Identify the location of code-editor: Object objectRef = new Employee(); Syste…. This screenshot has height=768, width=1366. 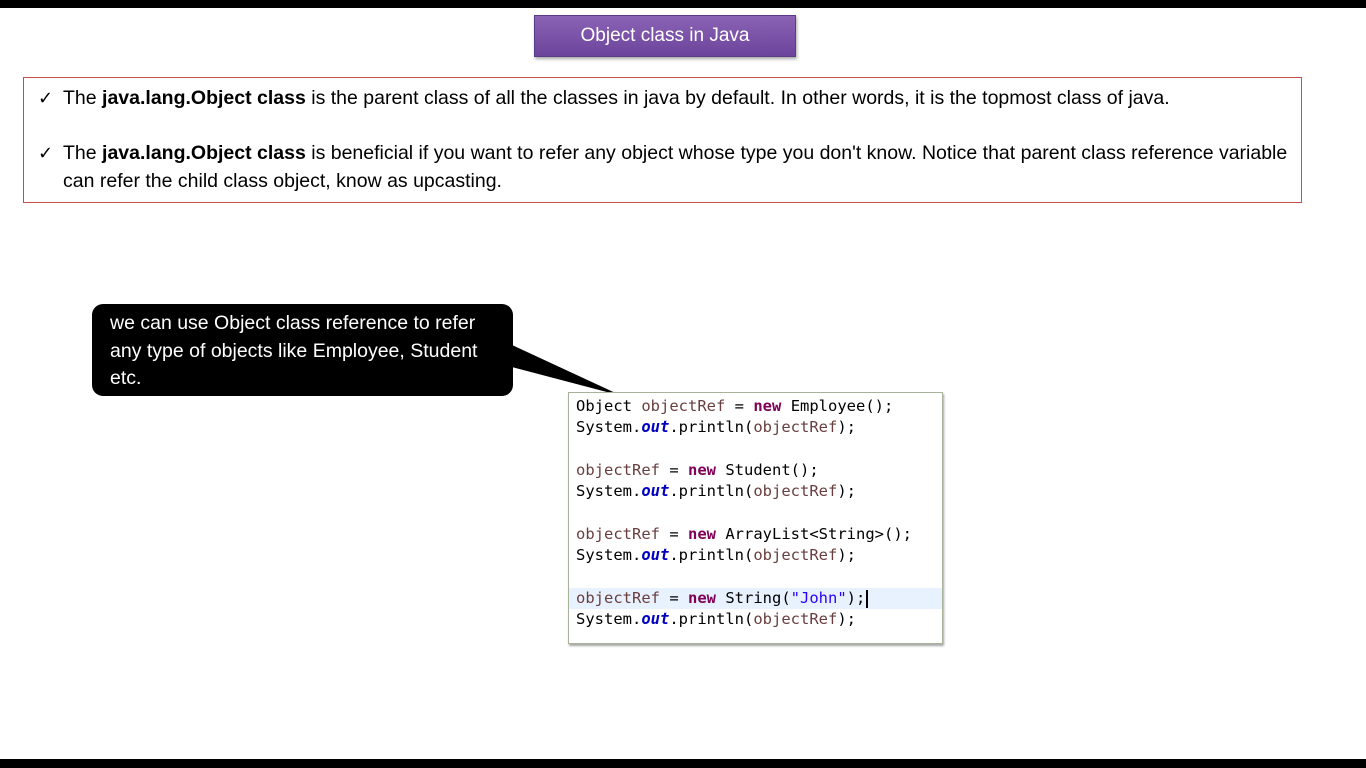
(755, 518).